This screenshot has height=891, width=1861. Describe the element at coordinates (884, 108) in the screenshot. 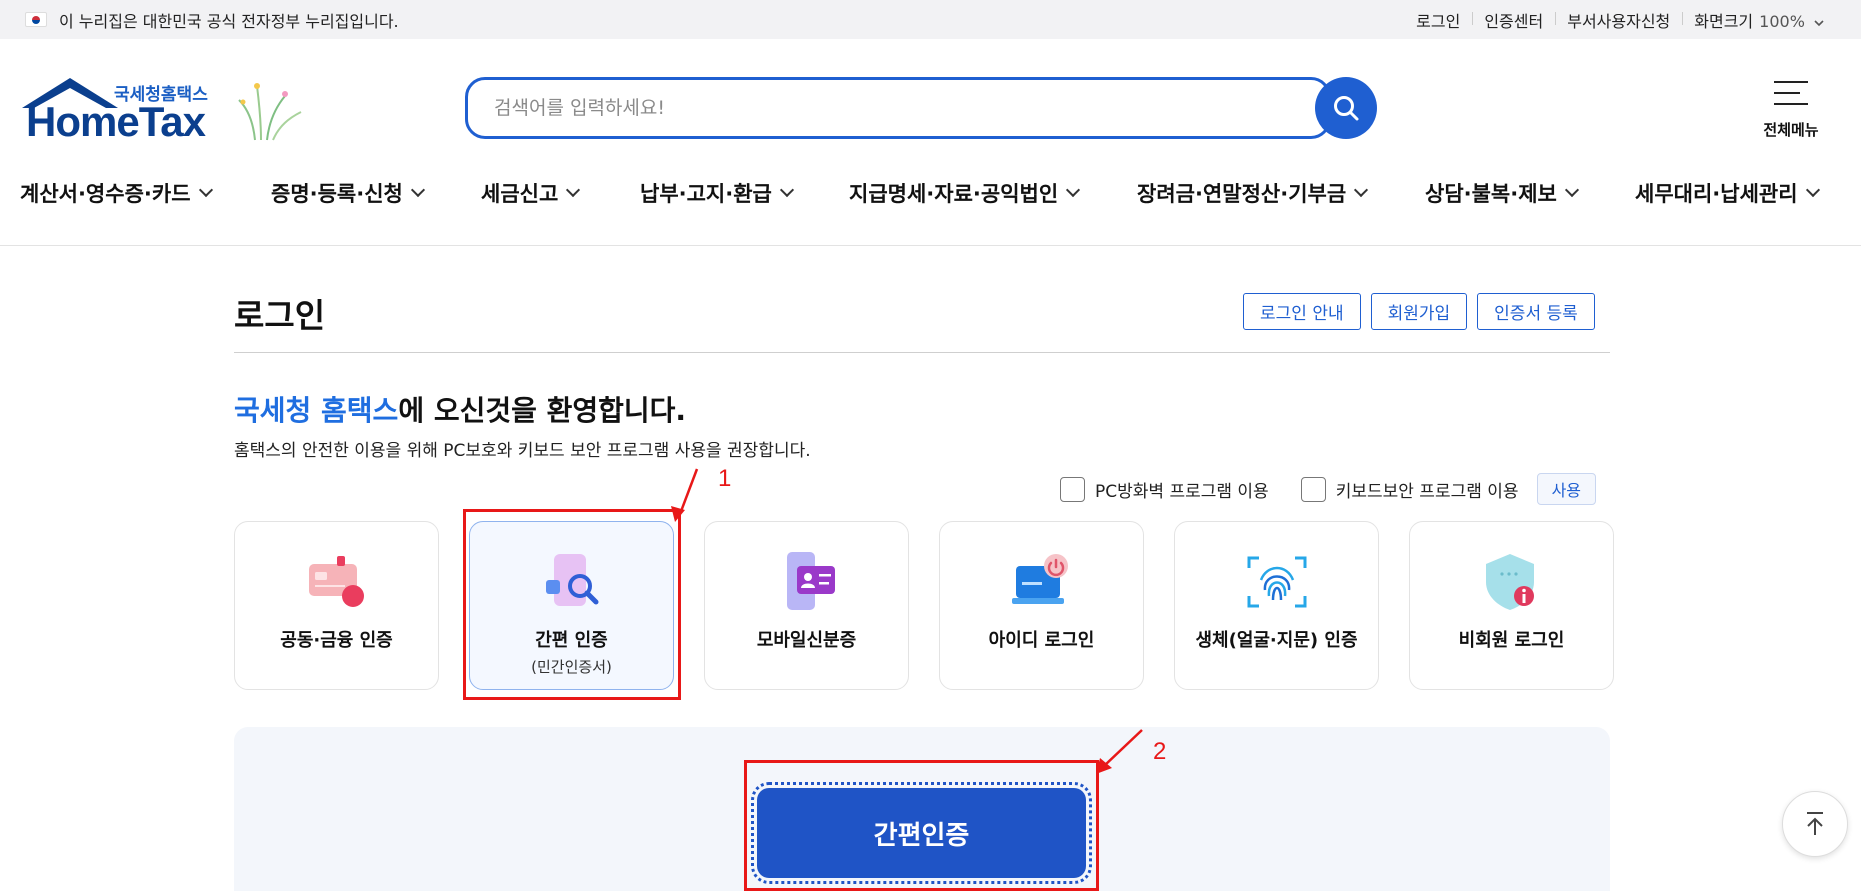

I see `search-input` at that location.